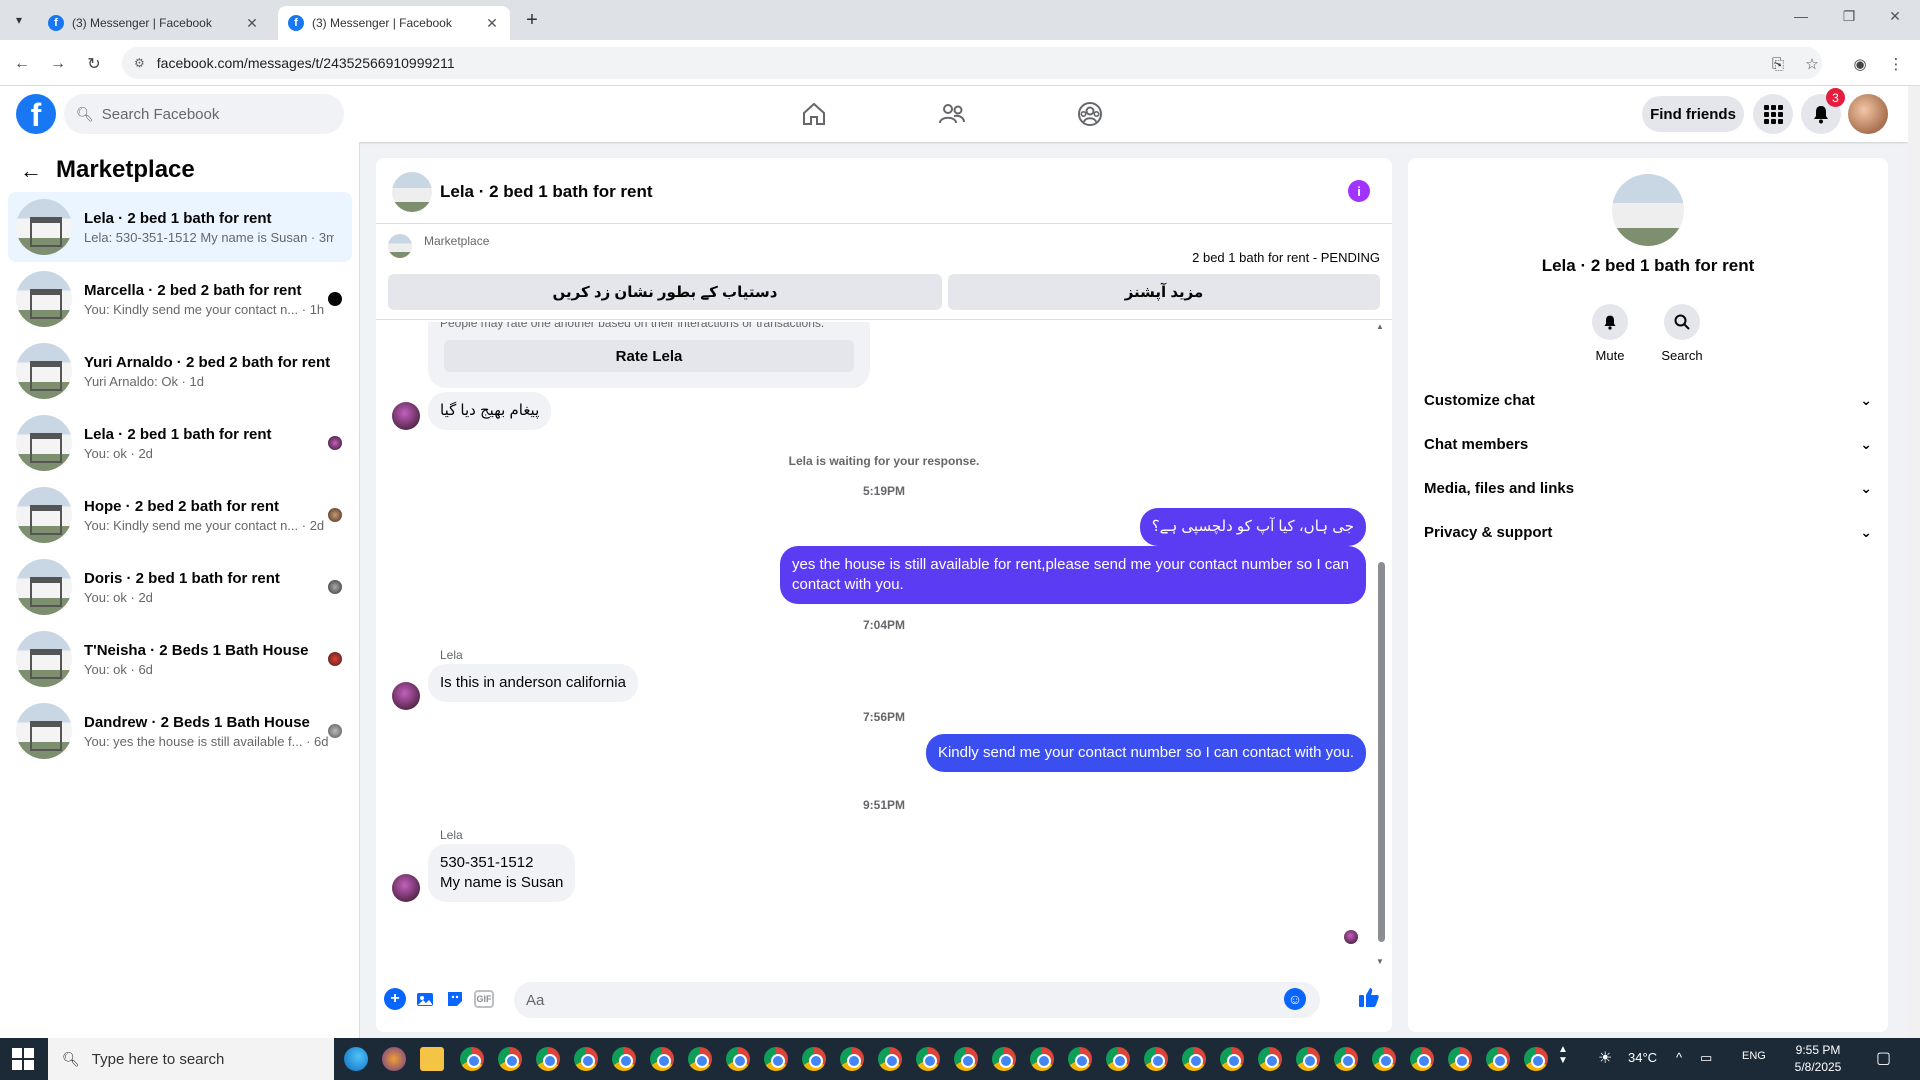  I want to click on restore-icon: ❐, so click(1849, 16).